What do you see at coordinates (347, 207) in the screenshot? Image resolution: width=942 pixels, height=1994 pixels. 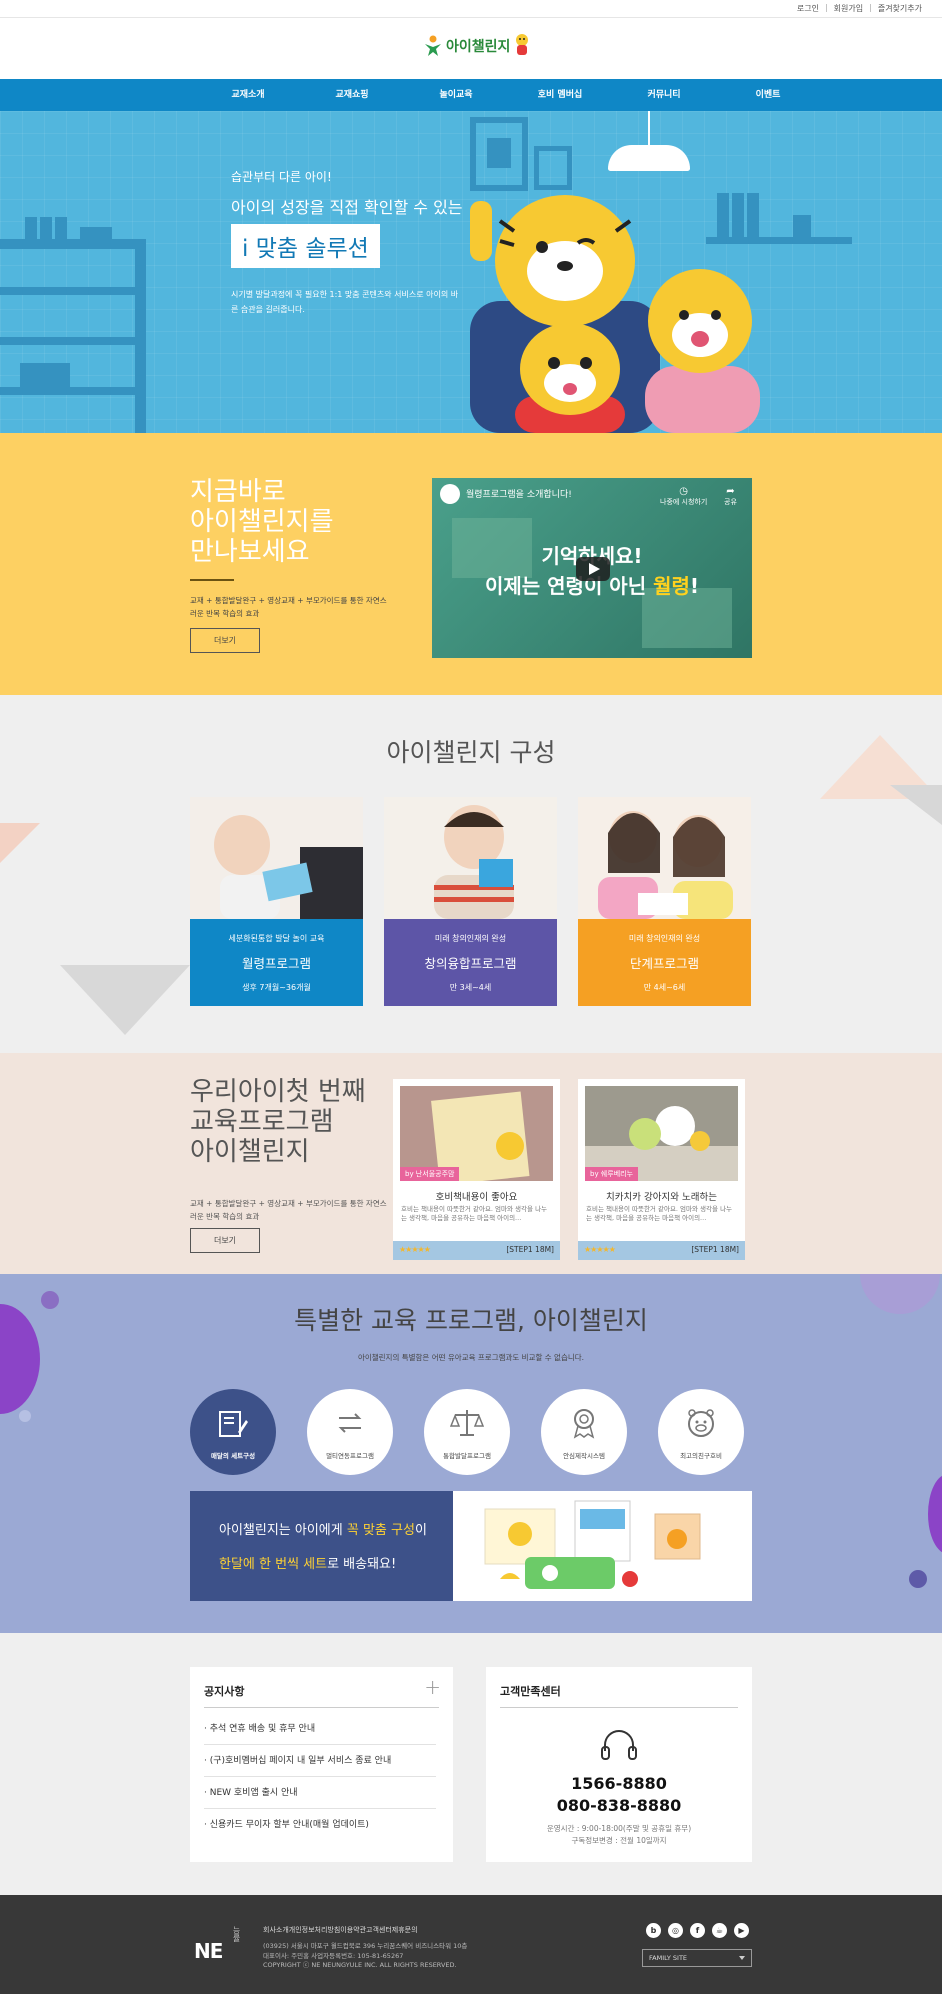 I see `hero-subtitle-2: 아이의 성장을 직접 확인할 수 있는` at bounding box center [347, 207].